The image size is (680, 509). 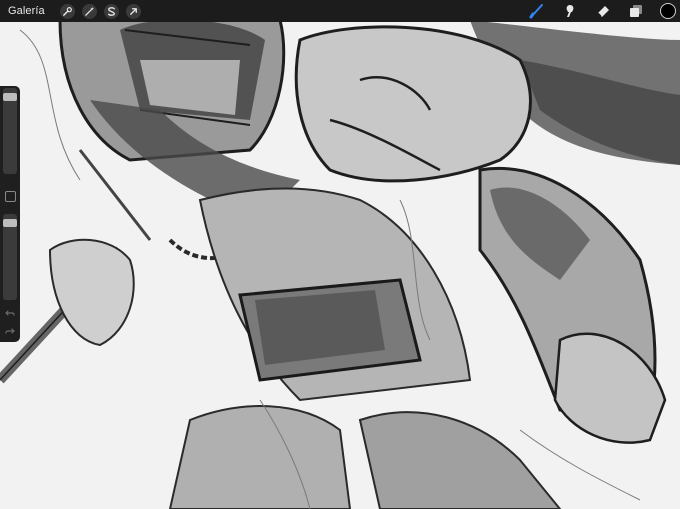 I want to click on selection-s-icon, so click(x=111, y=11).